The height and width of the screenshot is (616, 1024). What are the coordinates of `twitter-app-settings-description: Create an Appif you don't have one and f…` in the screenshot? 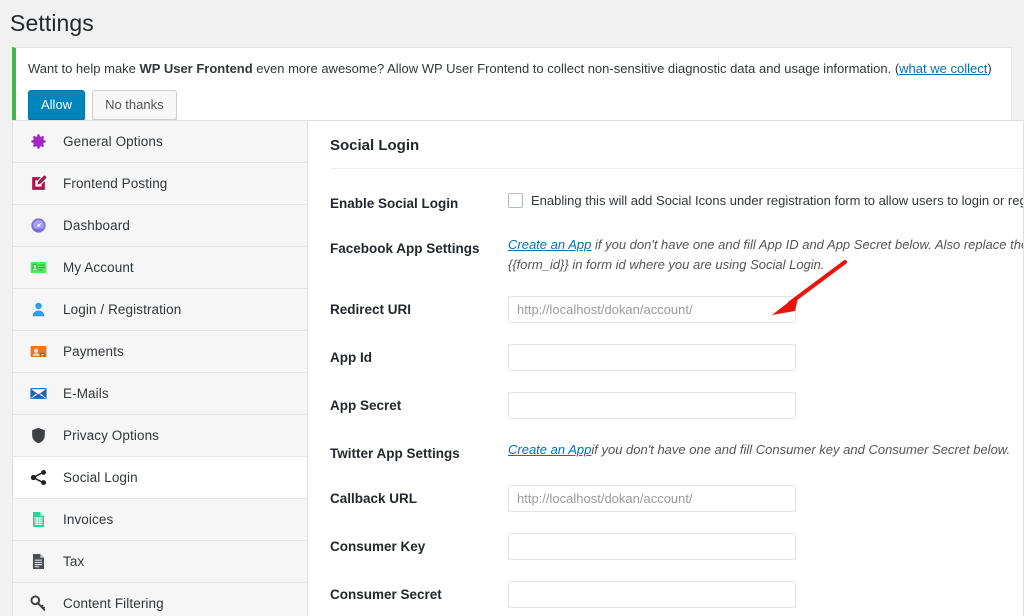 It's located at (765, 450).